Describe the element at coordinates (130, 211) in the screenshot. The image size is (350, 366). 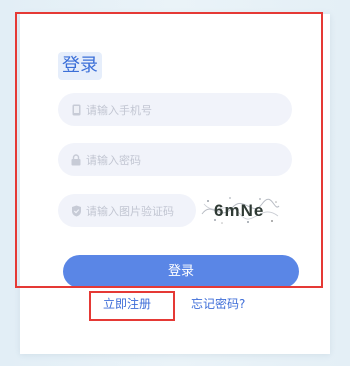
I see `captcha-placeholder: 请输入图片验证码` at that location.